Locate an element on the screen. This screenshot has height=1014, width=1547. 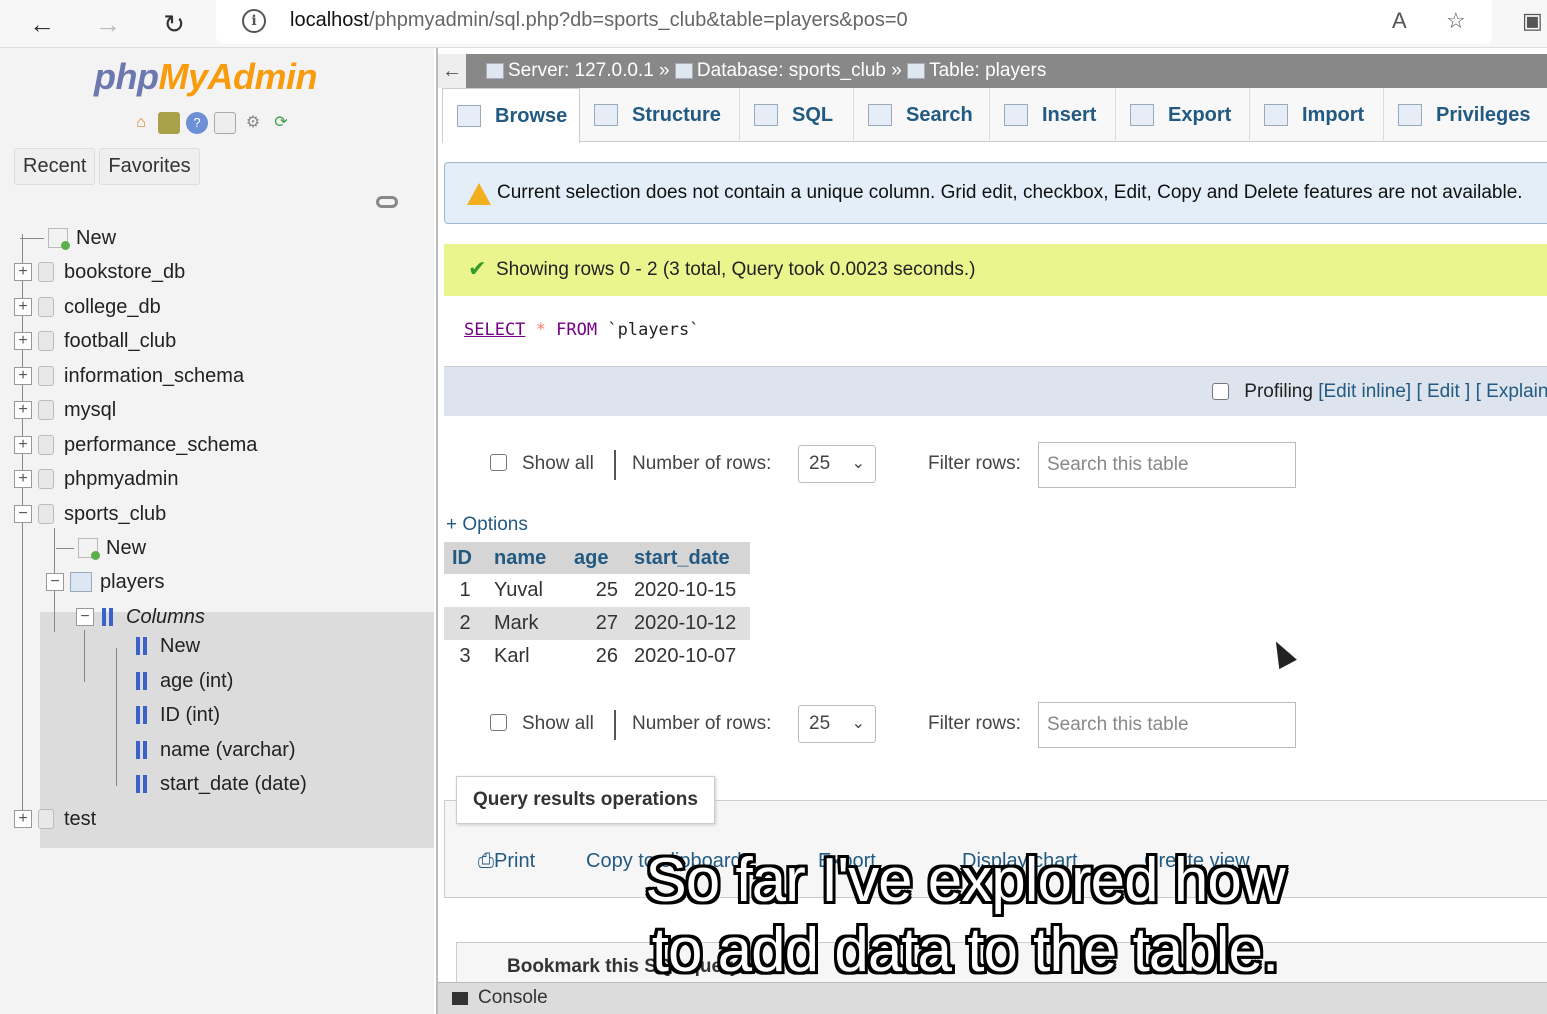
tab-browse: Browse is located at coordinates (511, 115).